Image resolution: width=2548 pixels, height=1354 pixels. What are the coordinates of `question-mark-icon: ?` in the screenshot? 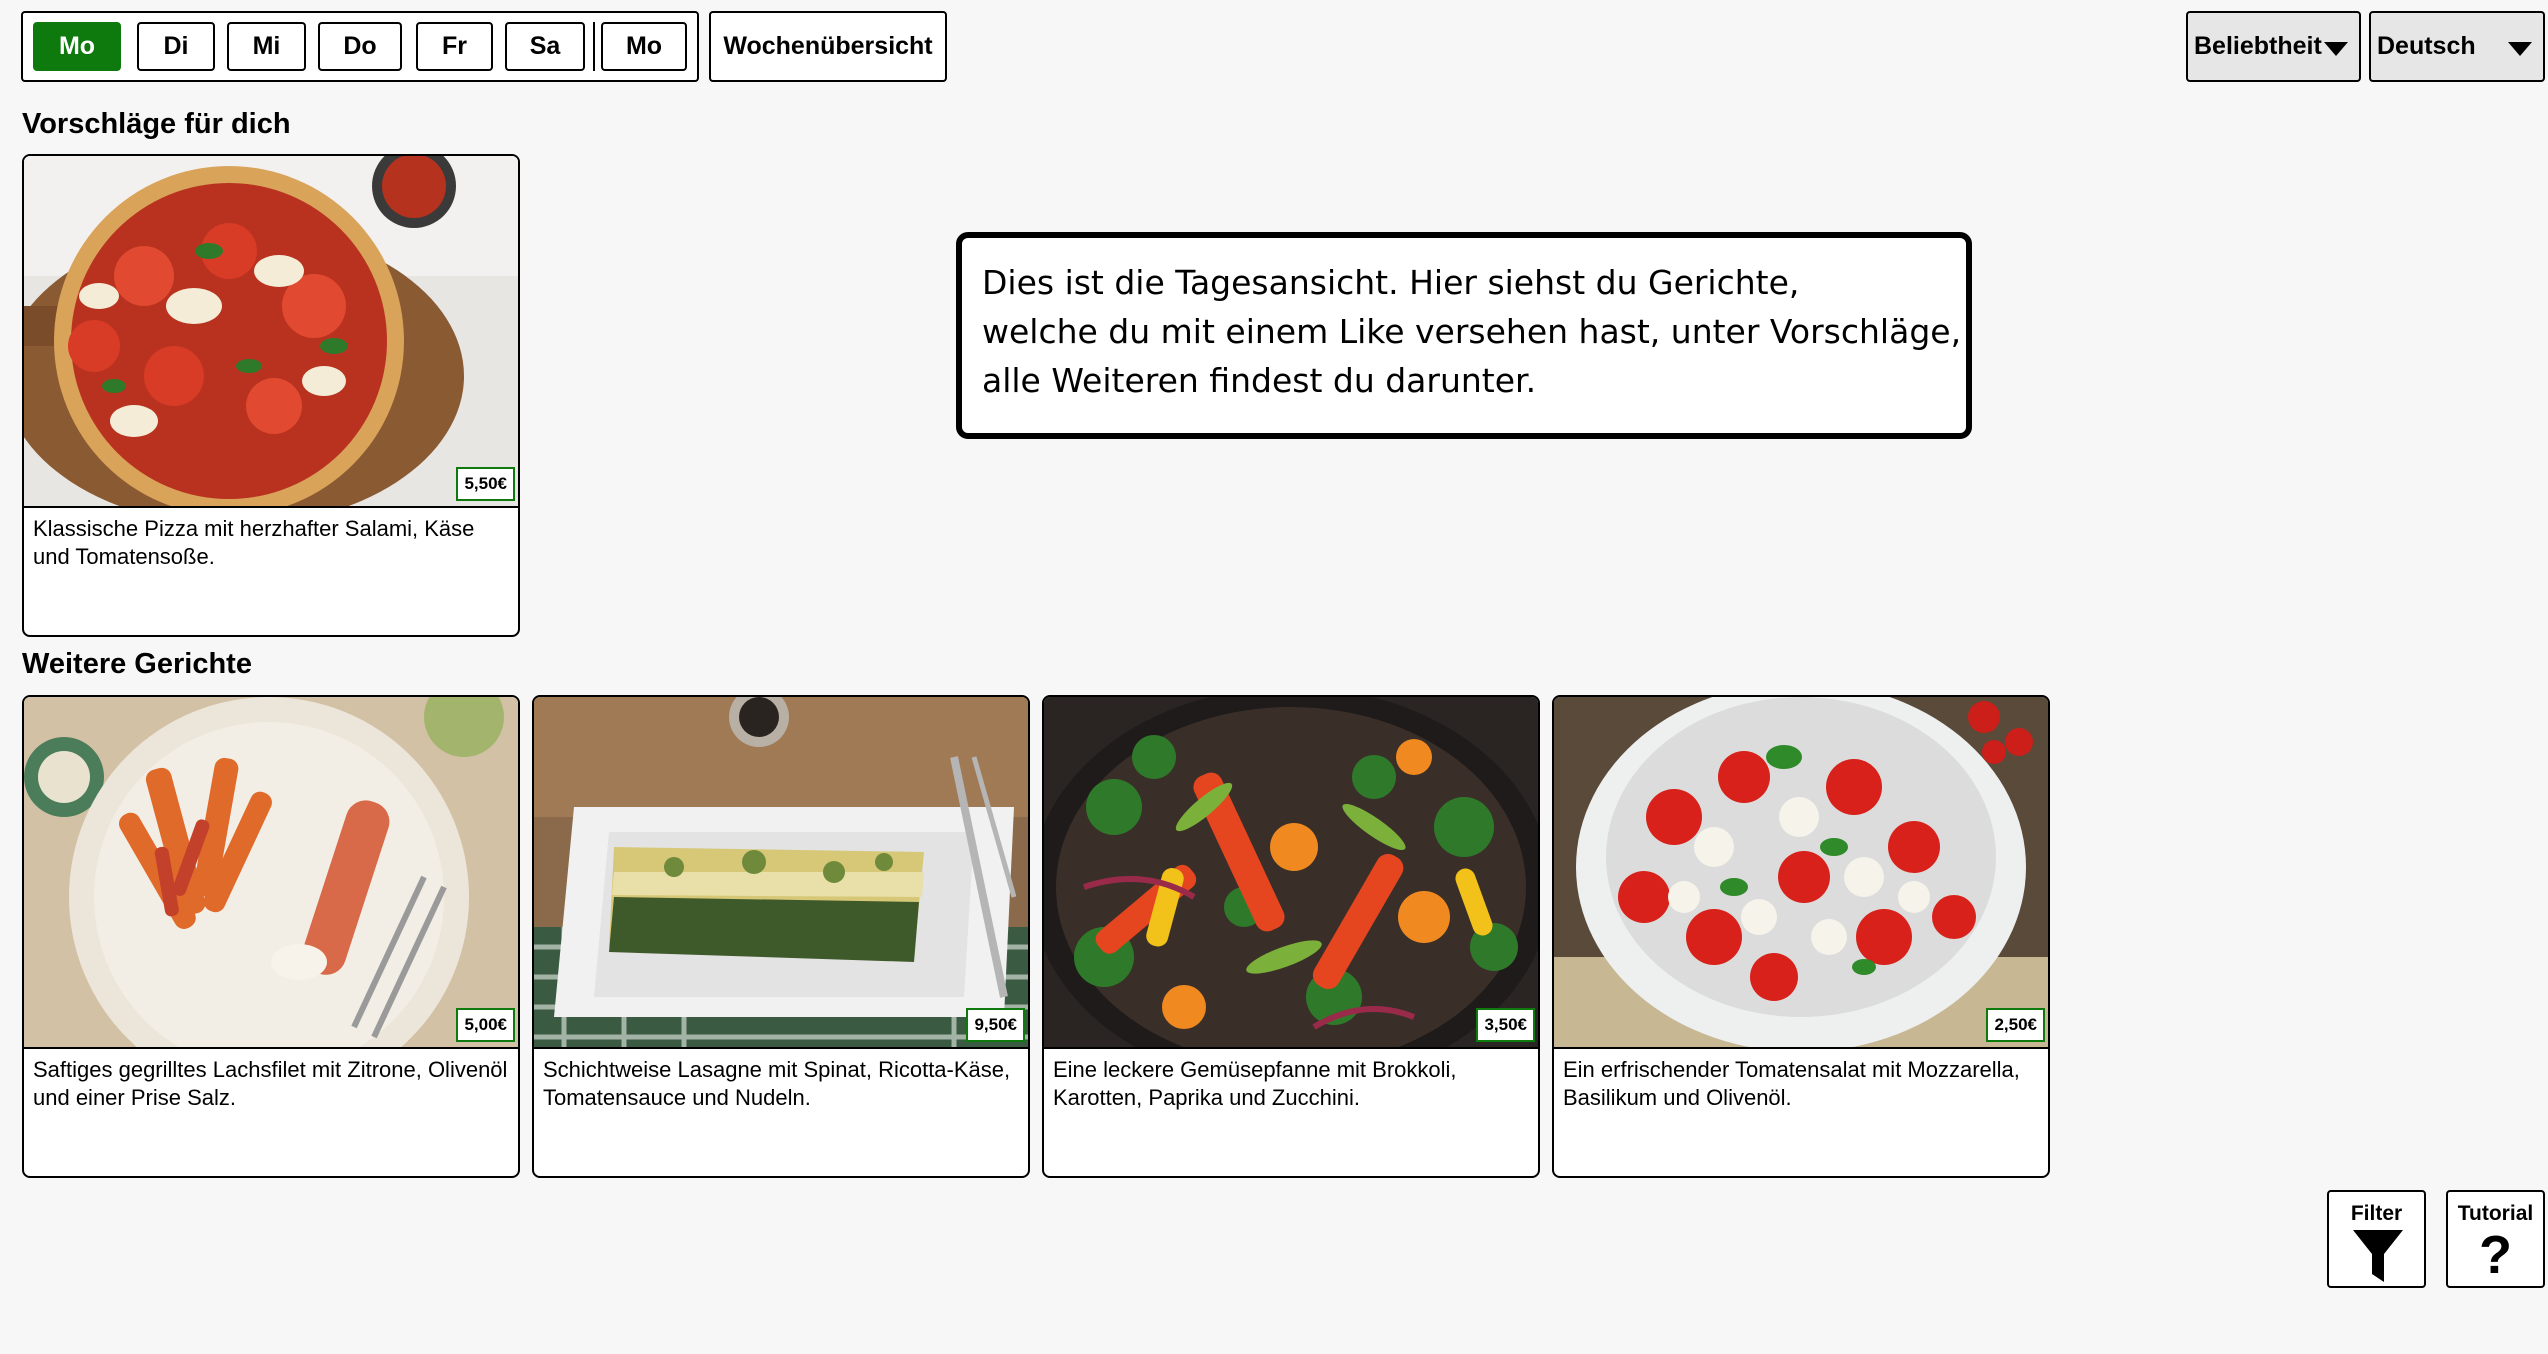 It's located at (2495, 1255).